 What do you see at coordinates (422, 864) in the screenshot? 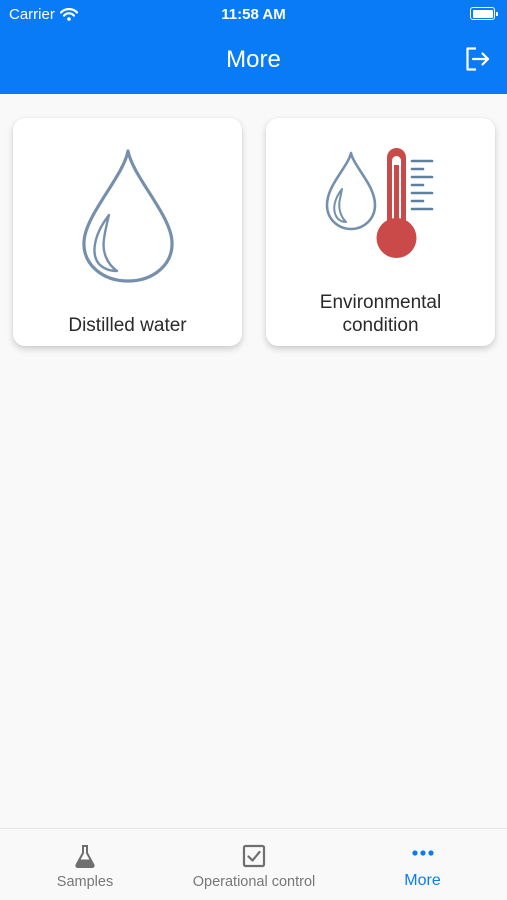
I see `tab-more: More` at bounding box center [422, 864].